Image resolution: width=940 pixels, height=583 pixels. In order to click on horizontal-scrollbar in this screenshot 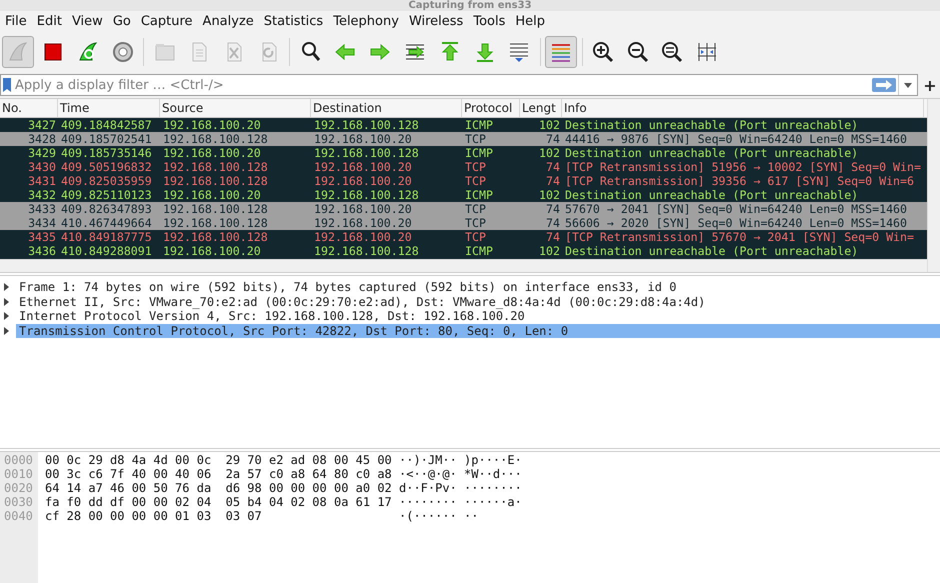, I will do `click(463, 265)`.